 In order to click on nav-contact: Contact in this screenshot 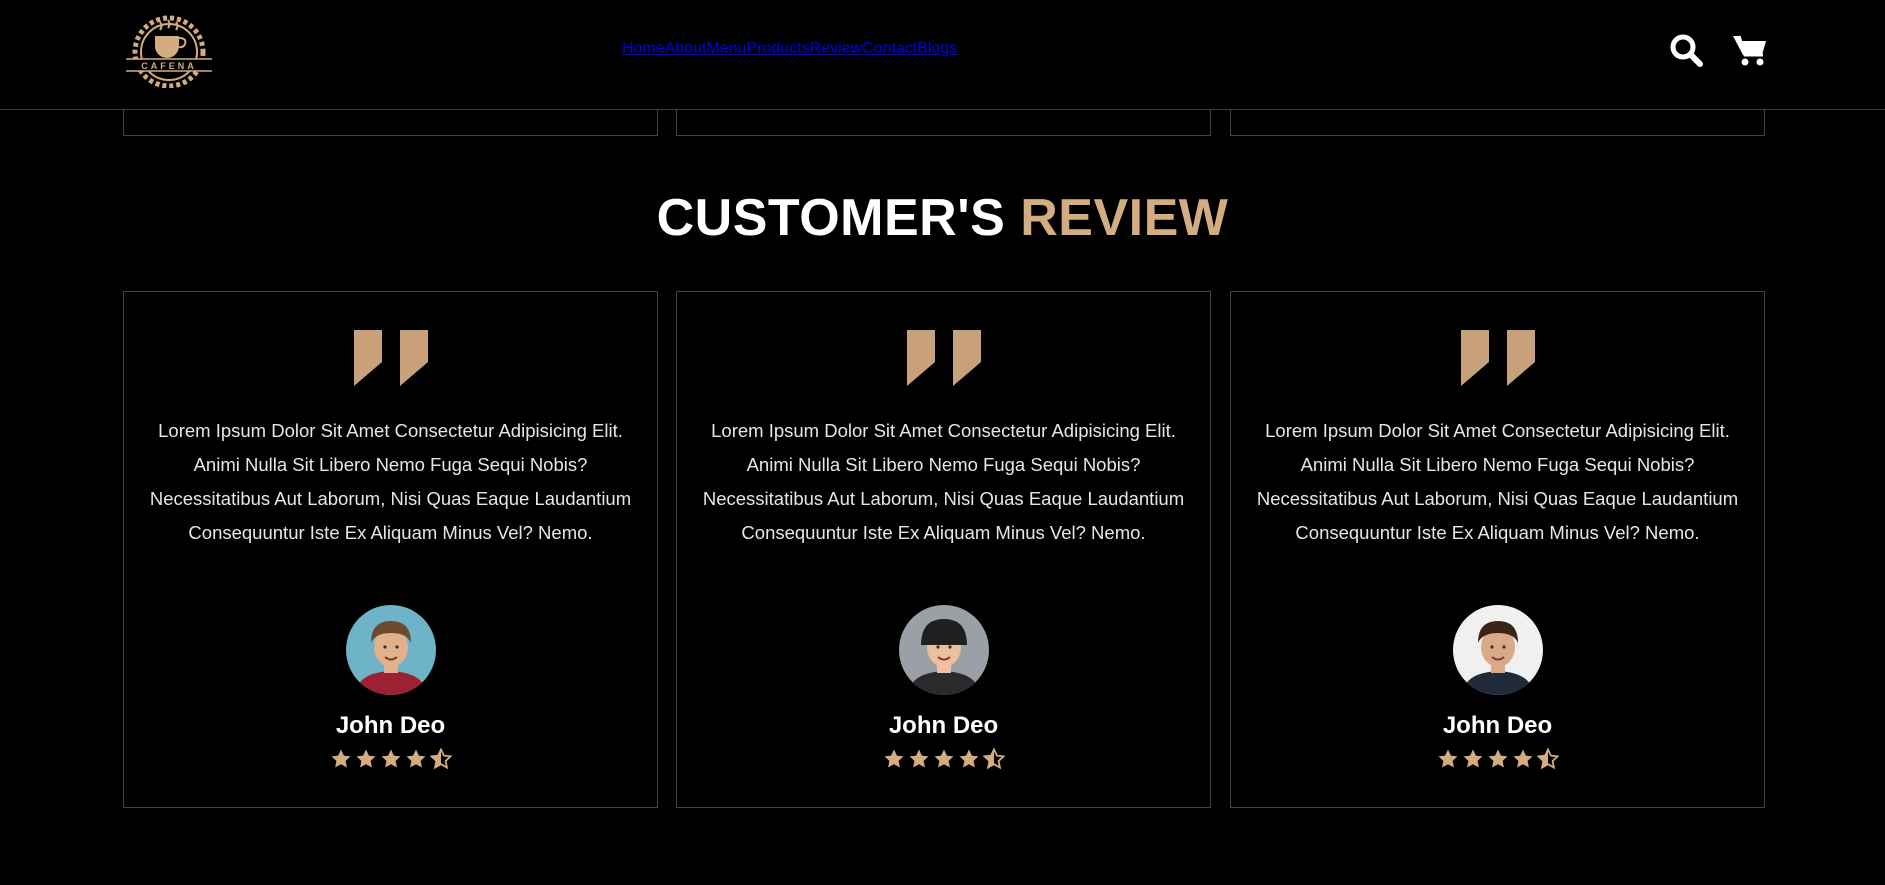, I will do `click(889, 49)`.